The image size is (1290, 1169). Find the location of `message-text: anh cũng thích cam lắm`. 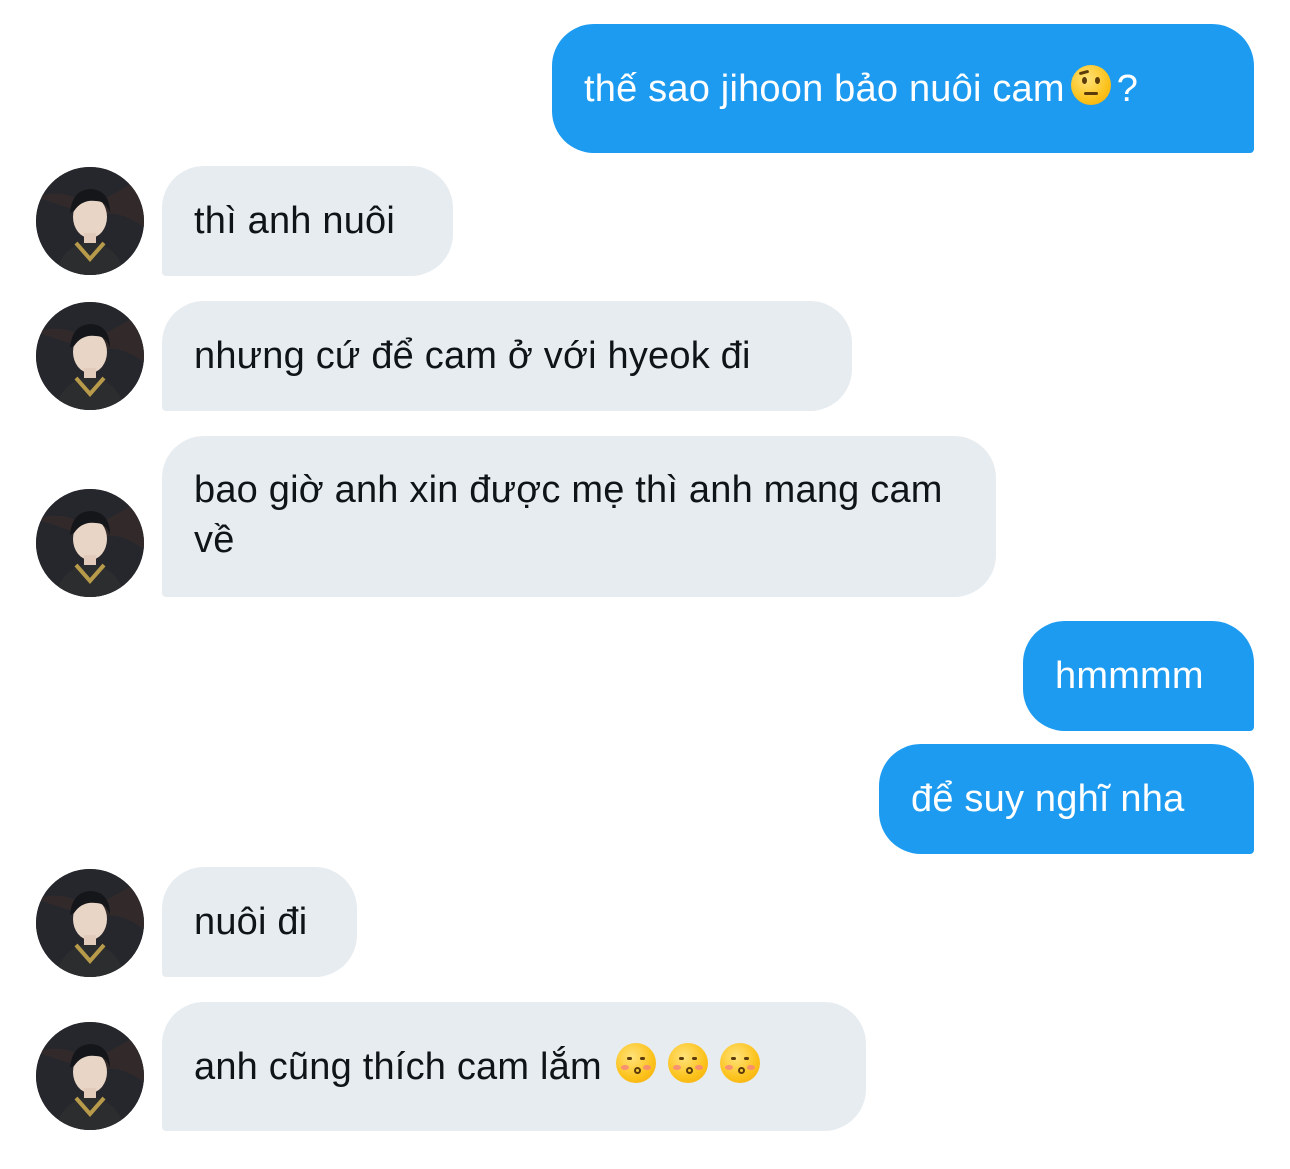

message-text: anh cũng thích cam lắm is located at coordinates (514, 1066).